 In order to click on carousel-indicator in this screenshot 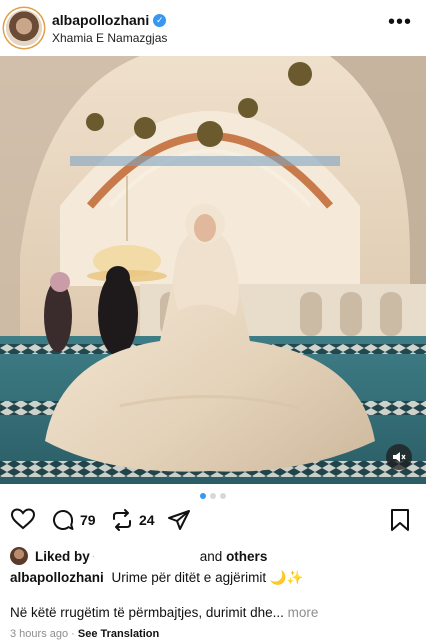, I will do `click(213, 496)`.